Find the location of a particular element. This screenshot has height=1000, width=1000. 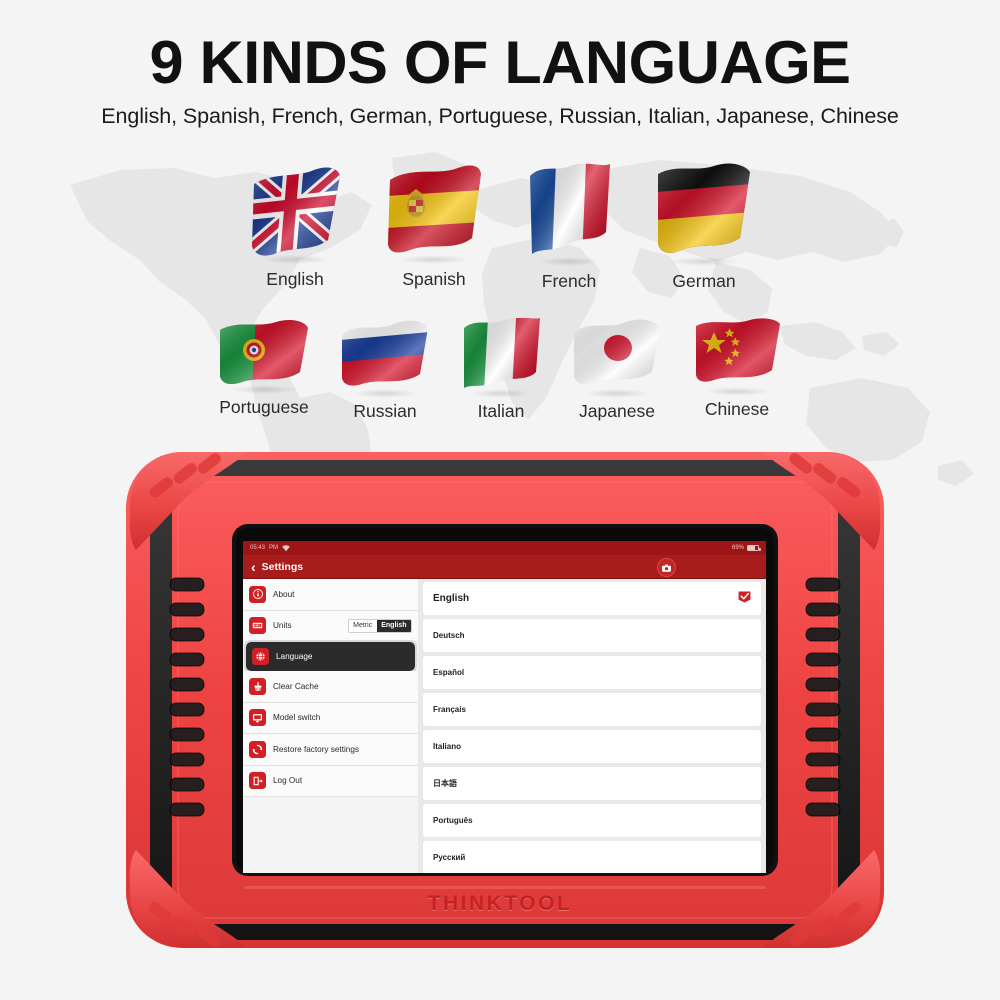

language-name: English is located at coordinates (451, 598).